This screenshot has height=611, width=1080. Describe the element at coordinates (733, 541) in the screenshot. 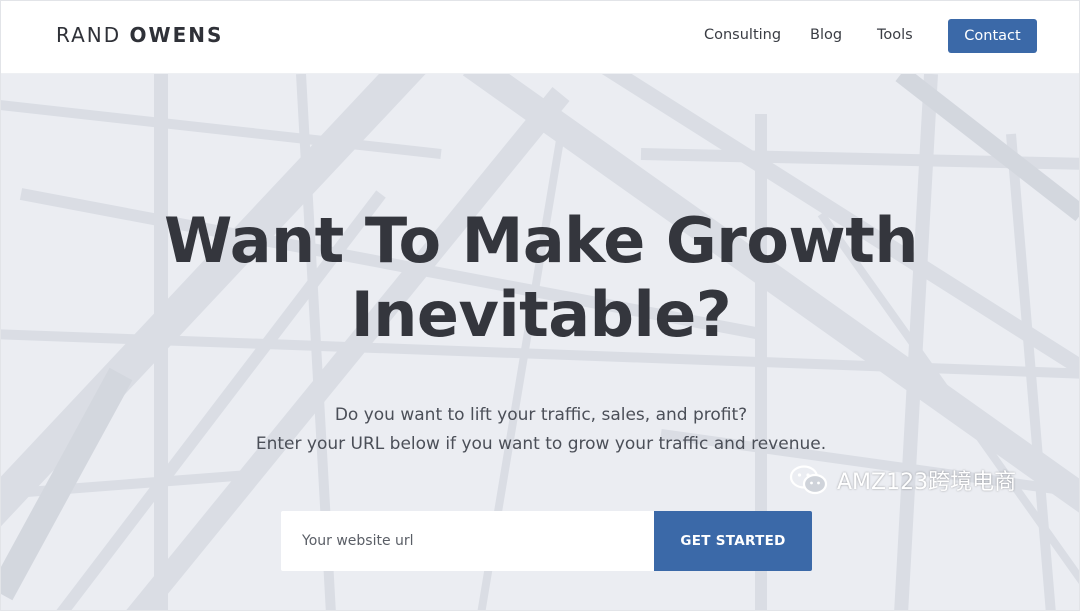

I see `get-started-button: GET STARTED` at that location.